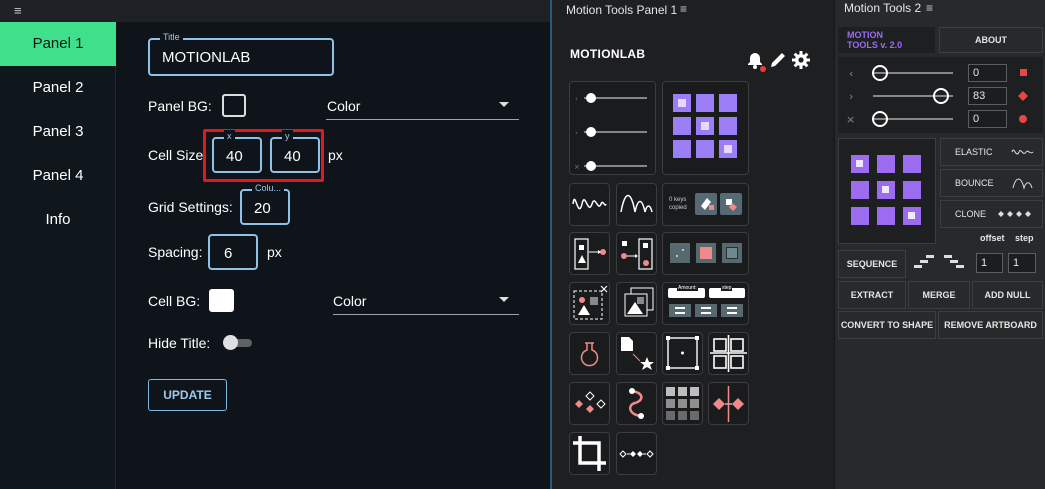 The width and height of the screenshot is (1045, 489). Describe the element at coordinates (987, 96) in the screenshot. I see `slider-2-value: 83` at that location.